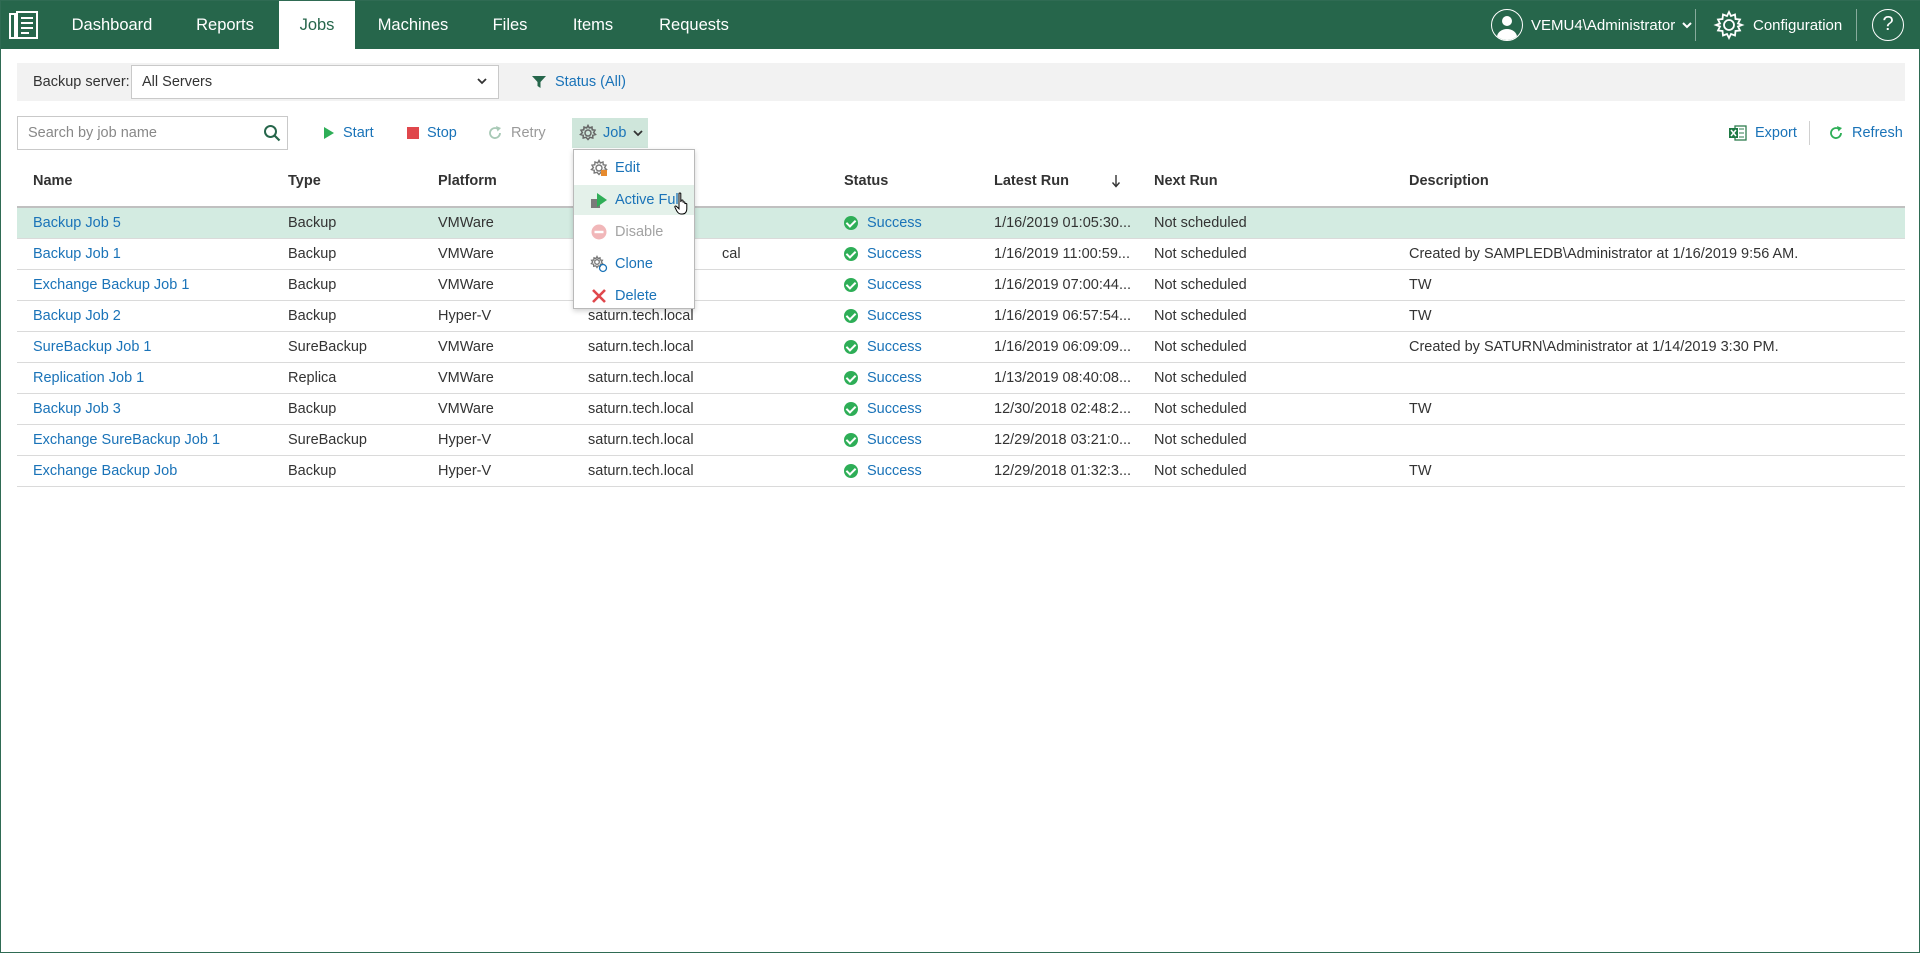  I want to click on job-name-link: Backup Job 1, so click(77, 254).